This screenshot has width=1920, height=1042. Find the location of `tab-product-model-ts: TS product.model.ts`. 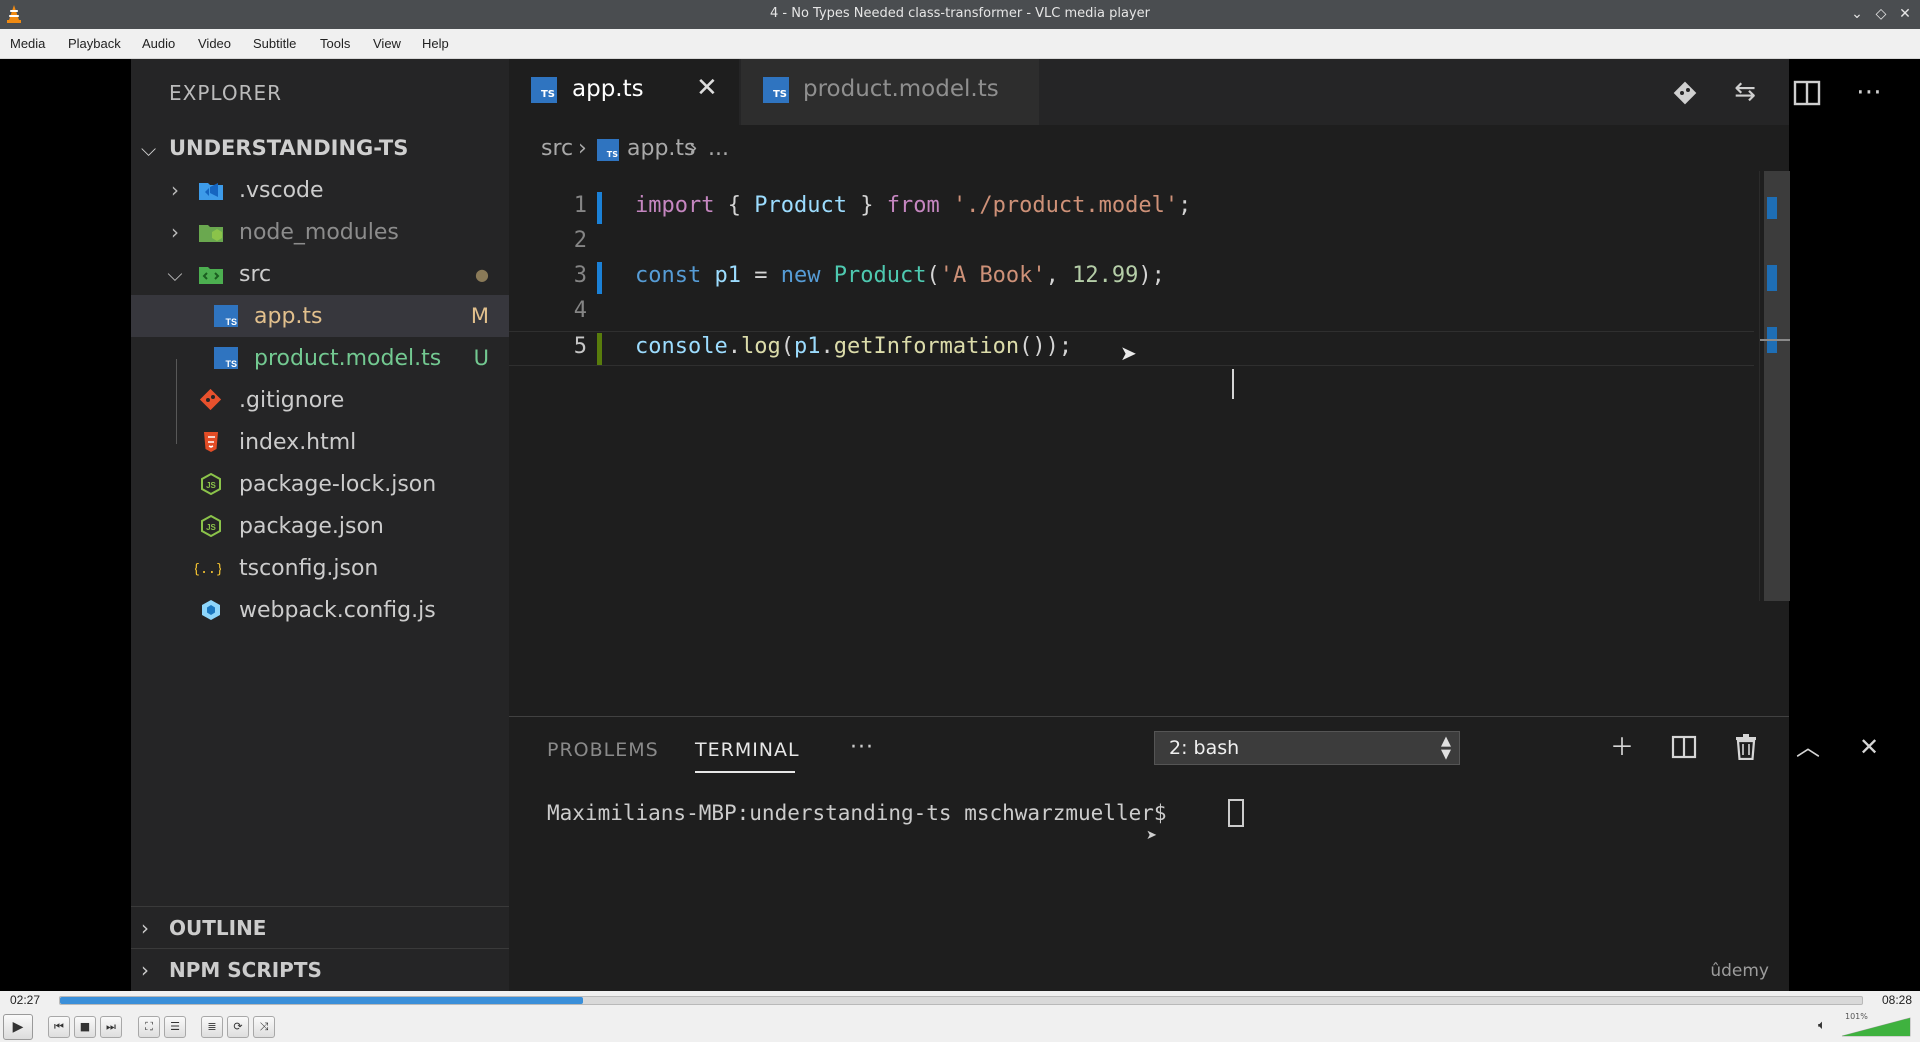

tab-product-model-ts: TS product.model.ts is located at coordinates (890, 92).